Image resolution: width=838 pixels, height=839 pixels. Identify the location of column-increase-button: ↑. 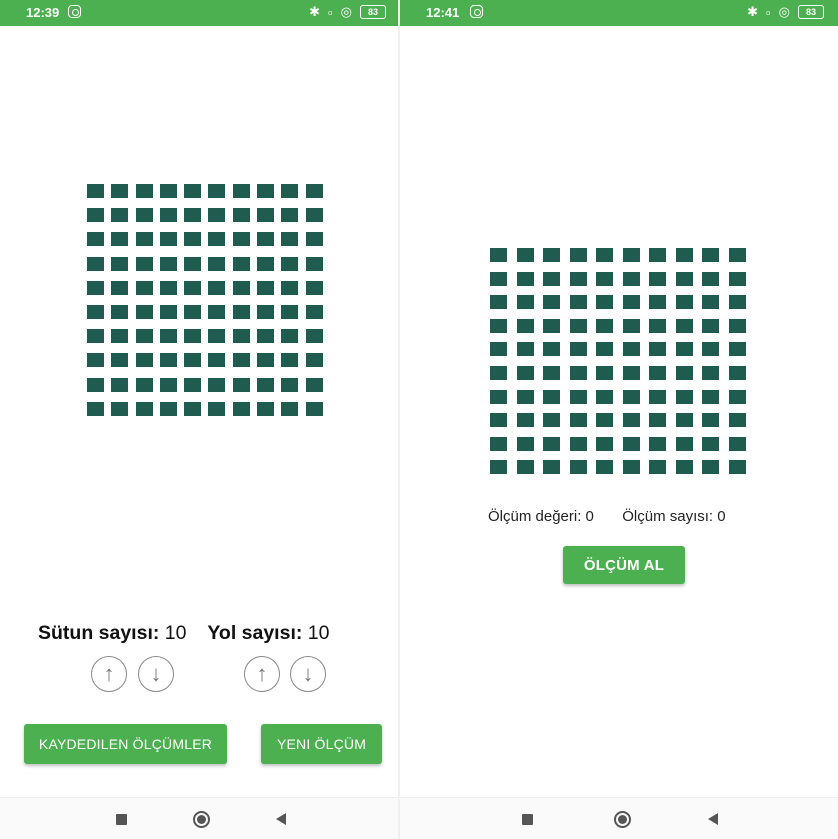
(109, 674).